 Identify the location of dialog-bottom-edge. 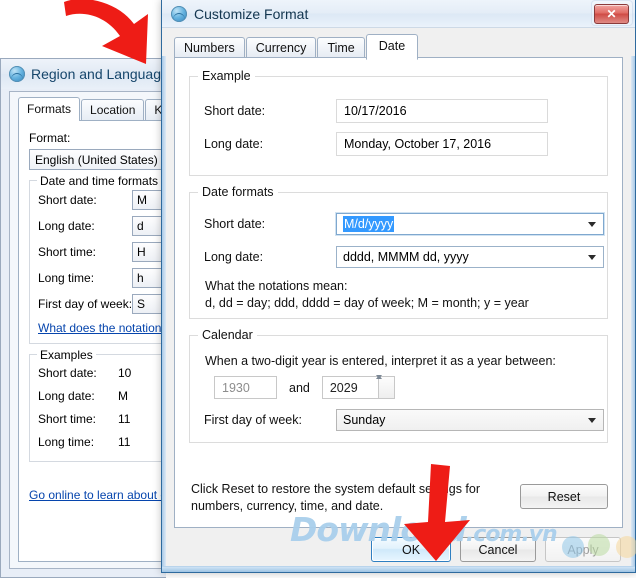
(398, 569).